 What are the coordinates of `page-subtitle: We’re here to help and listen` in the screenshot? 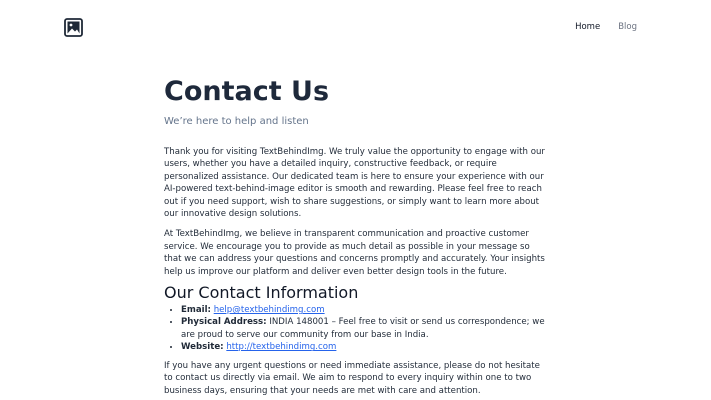 It's located at (236, 121).